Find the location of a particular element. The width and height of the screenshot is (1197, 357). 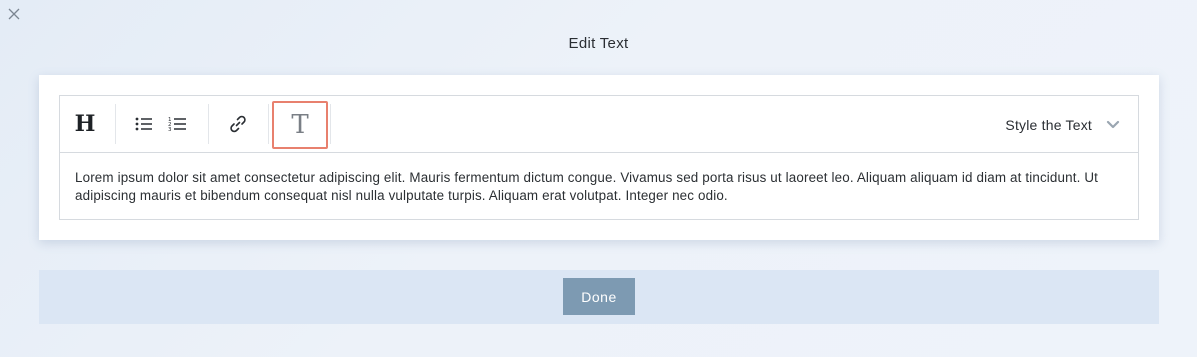

close-button is located at coordinates (14, 14).